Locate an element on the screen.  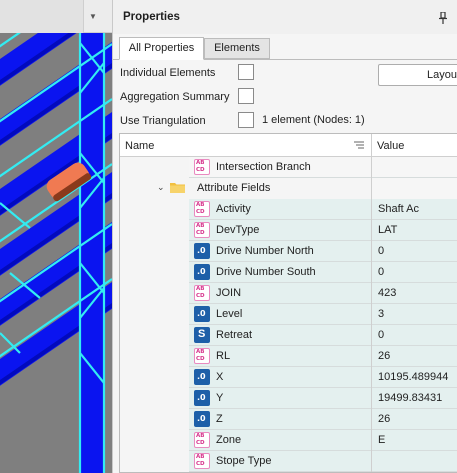
attribute-fields-group: ⌄ Attribute Fields is located at coordinates (288, 188).